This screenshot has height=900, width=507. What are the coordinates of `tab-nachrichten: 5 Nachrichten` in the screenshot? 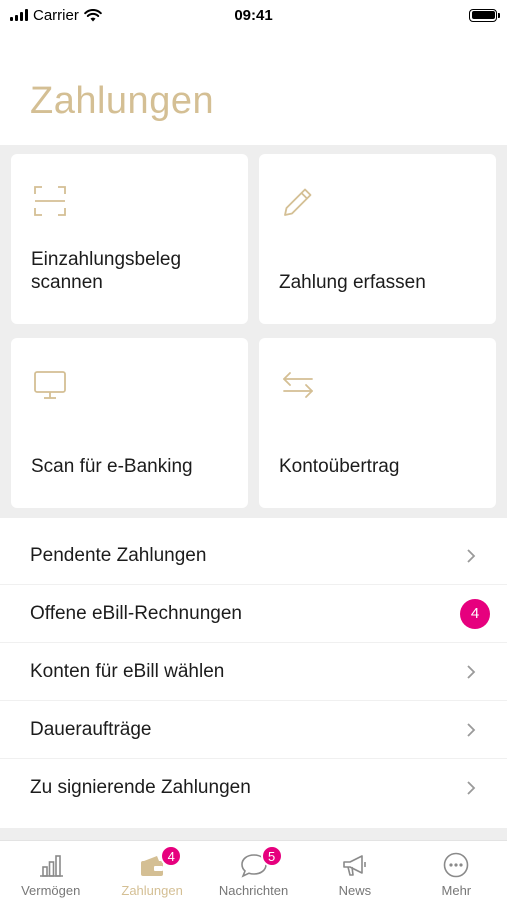 It's located at (253, 870).